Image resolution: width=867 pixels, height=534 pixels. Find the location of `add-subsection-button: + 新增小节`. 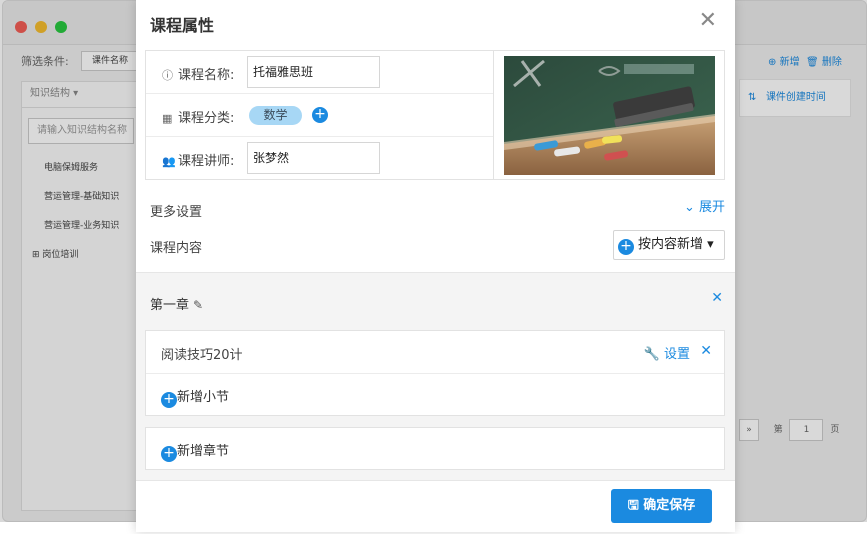

add-subsection-button: + 新增小节 is located at coordinates (195, 397).